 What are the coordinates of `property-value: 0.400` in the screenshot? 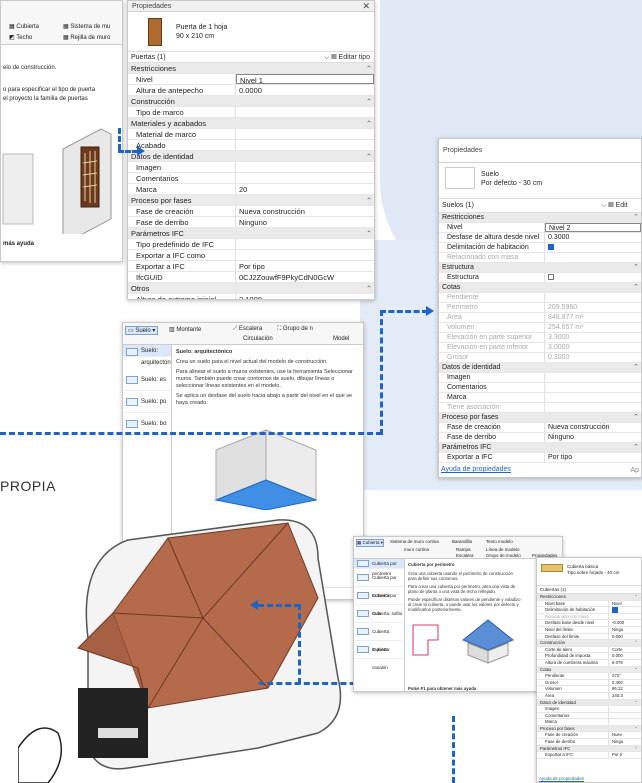 It's located at (625, 683).